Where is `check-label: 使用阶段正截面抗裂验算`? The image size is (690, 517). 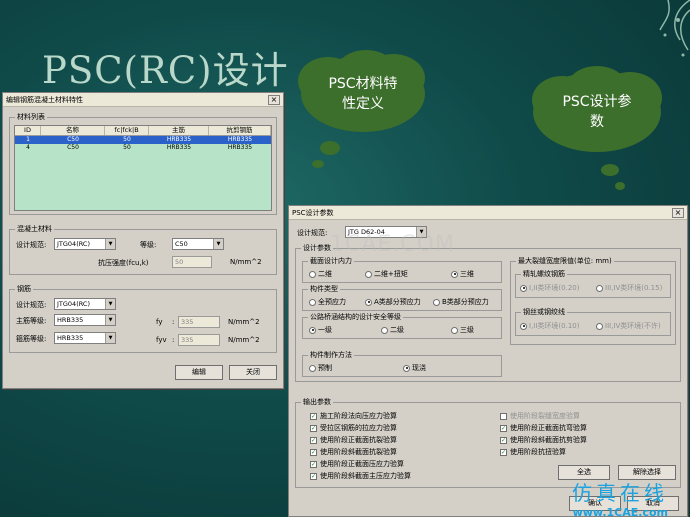
check-label: 使用阶段正截面抗裂验算 is located at coordinates (358, 440).